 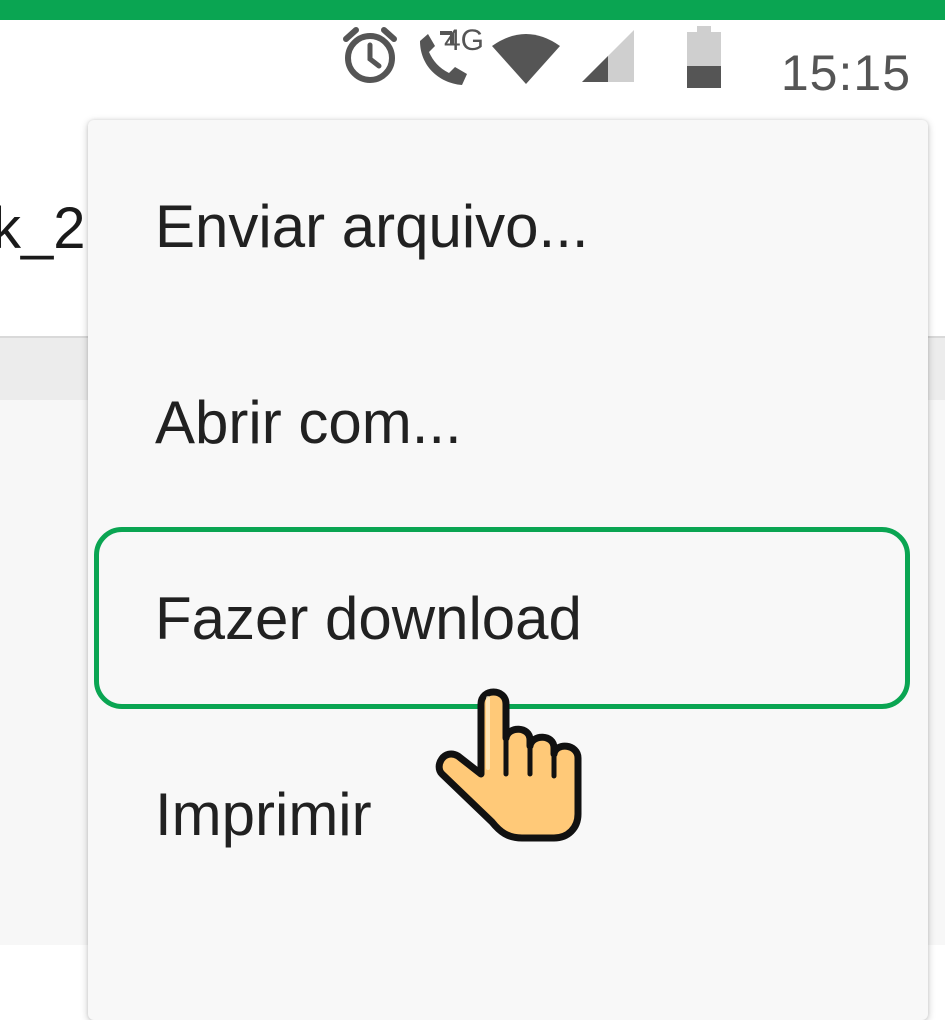 What do you see at coordinates (511, 763) in the screenshot?
I see `pointing-hand-icon` at bounding box center [511, 763].